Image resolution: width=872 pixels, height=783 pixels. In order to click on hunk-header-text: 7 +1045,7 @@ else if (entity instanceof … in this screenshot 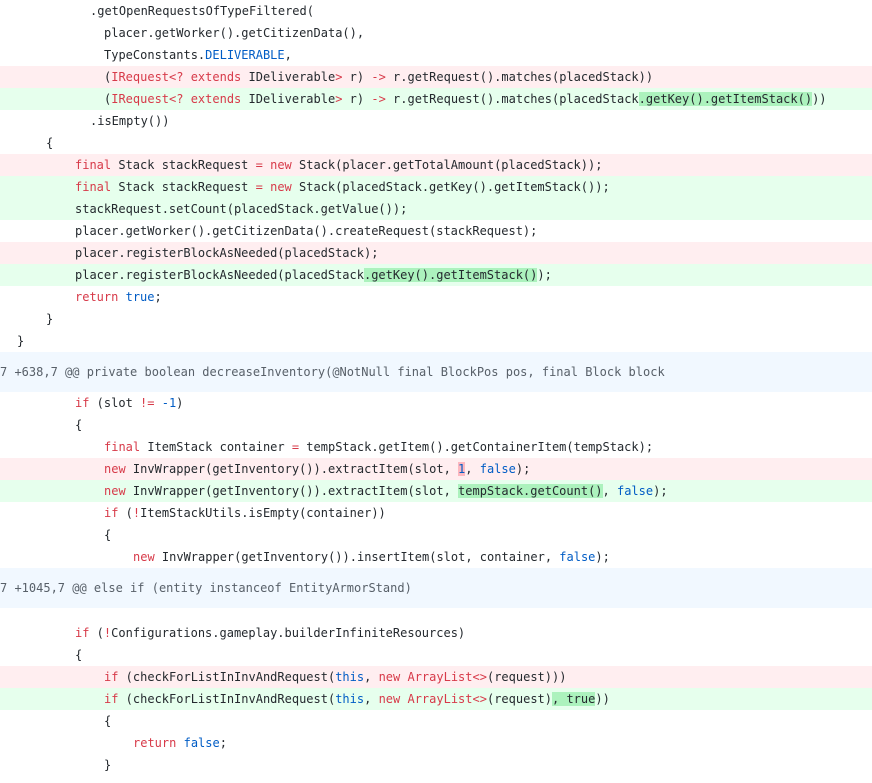, I will do `click(206, 588)`.